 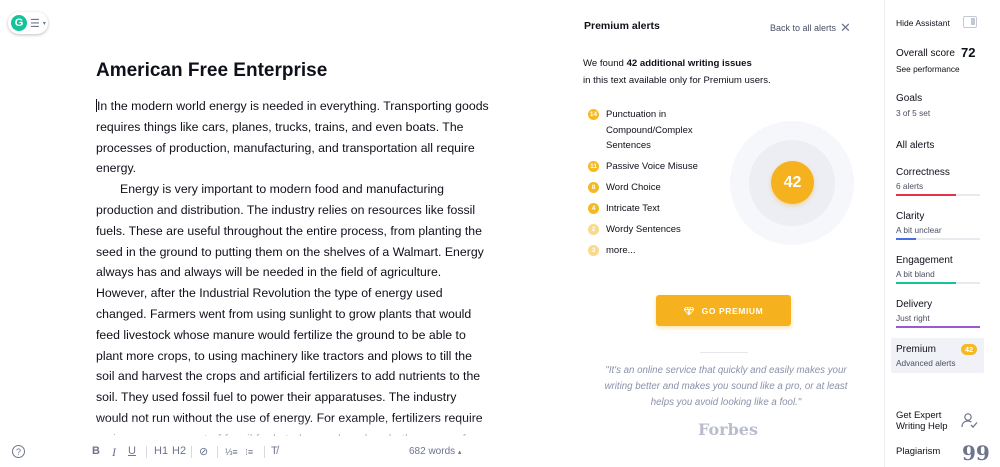 What do you see at coordinates (969, 349) in the screenshot?
I see `premium-count-badge: 42` at bounding box center [969, 349].